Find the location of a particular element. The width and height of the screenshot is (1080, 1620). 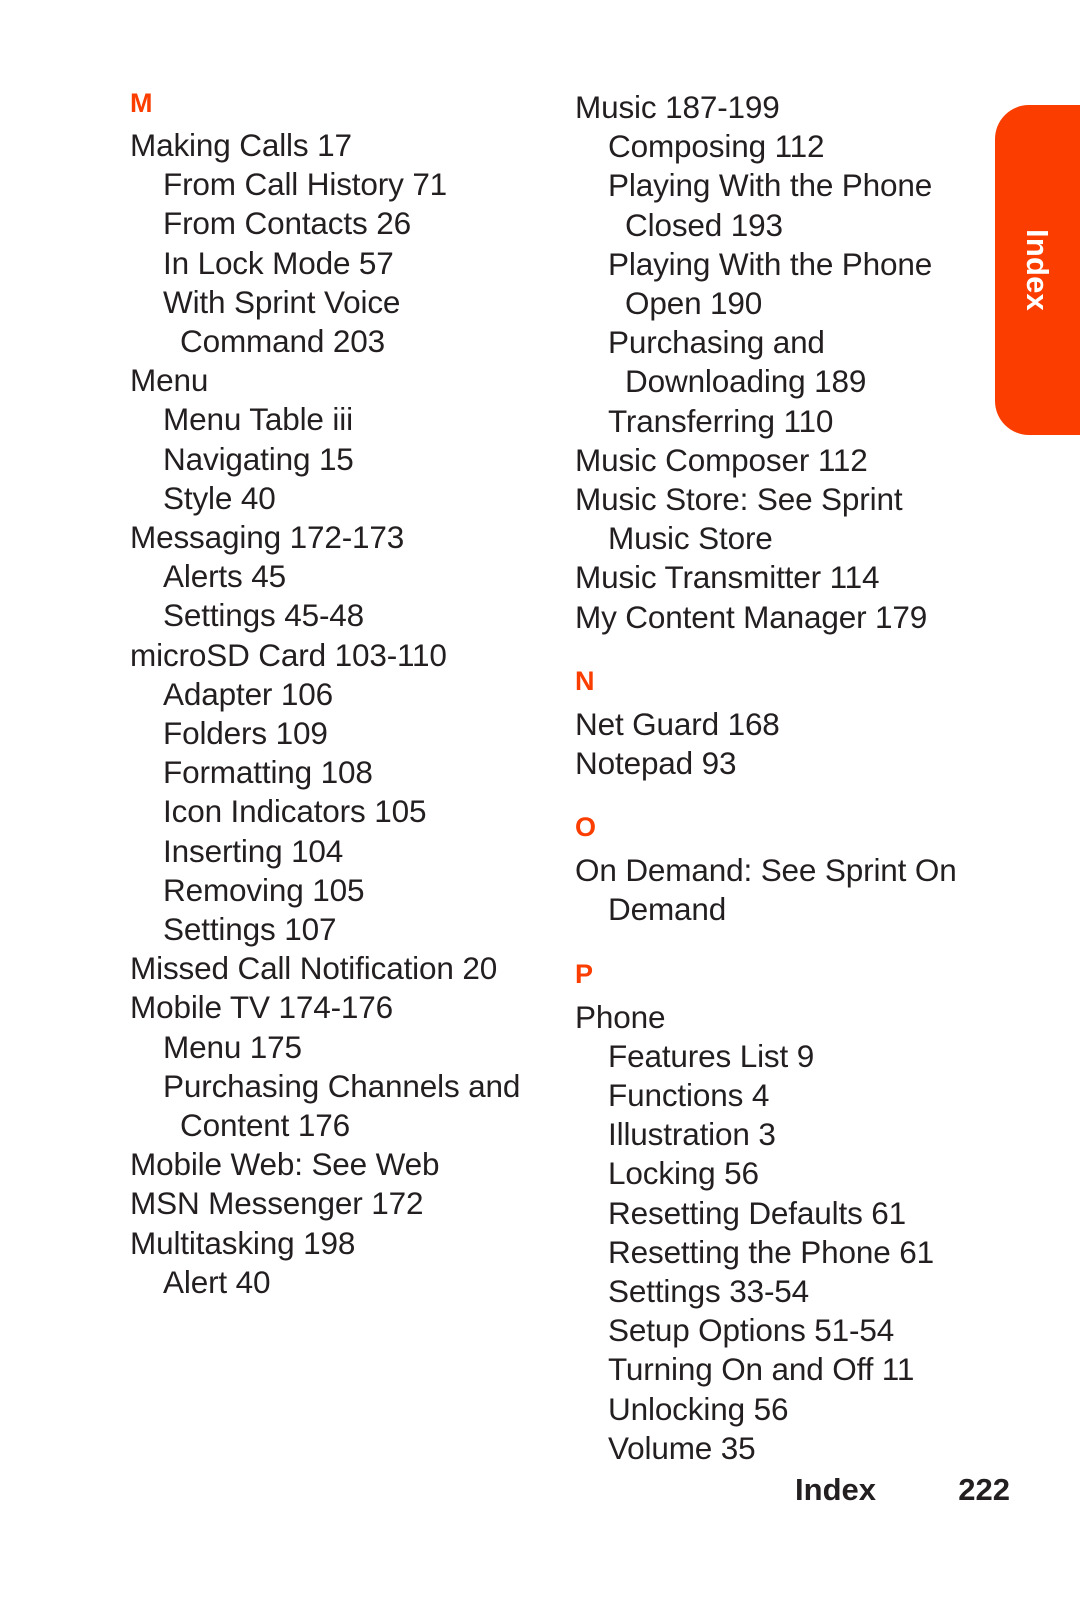

index-entry: MSN Messenger 172 is located at coordinates (277, 1203).